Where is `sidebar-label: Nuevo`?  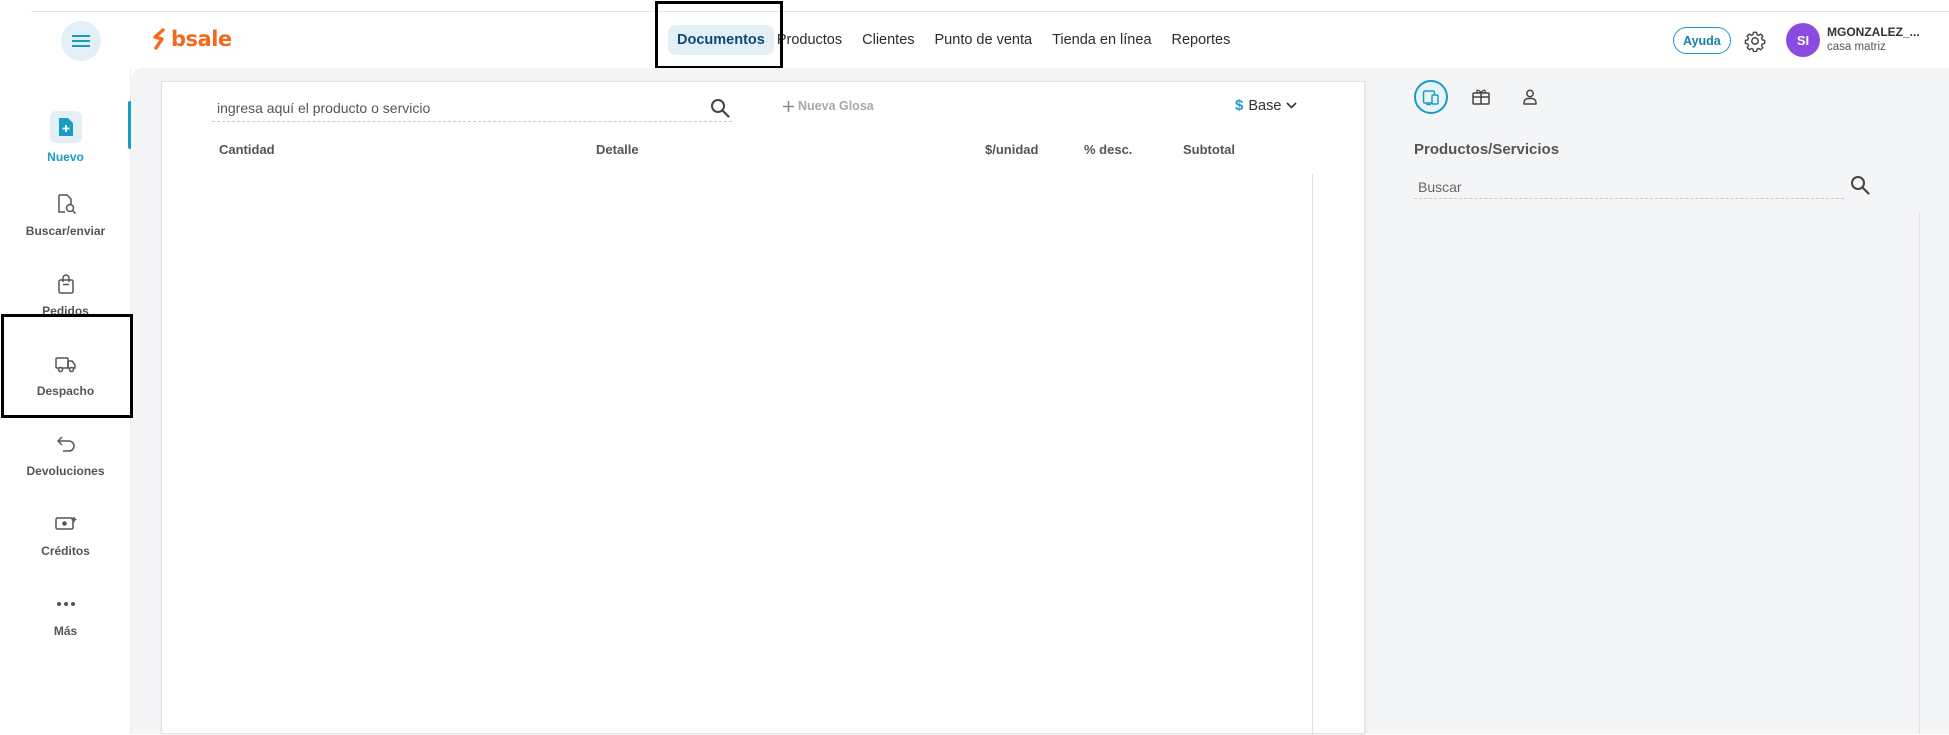
sidebar-label: Nuevo is located at coordinates (65, 157).